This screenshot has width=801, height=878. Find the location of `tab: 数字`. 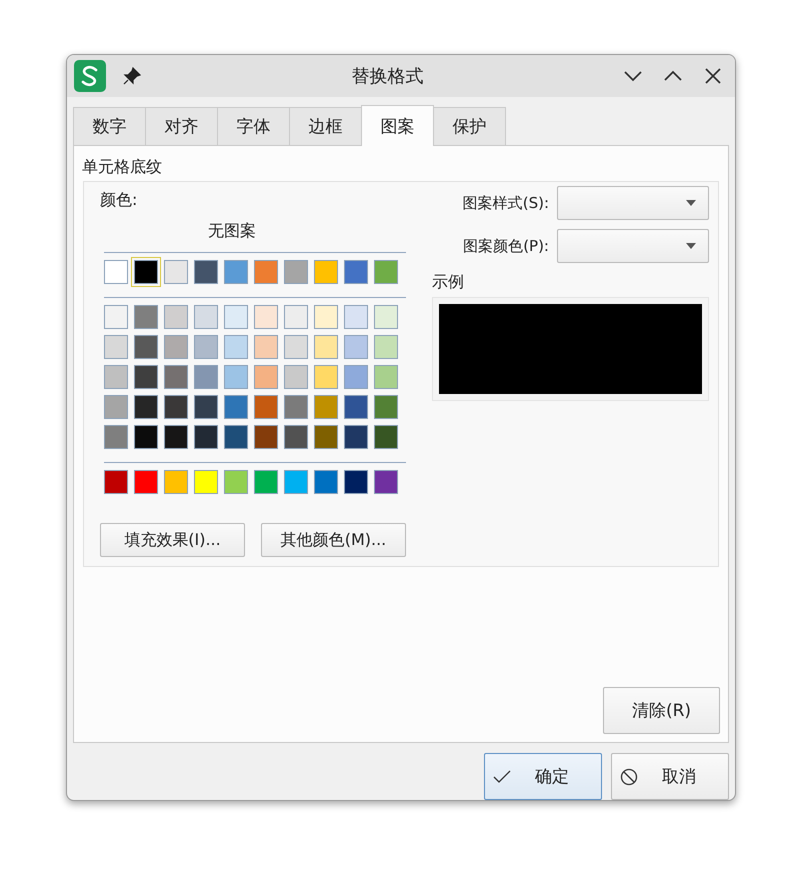

tab: 数字 is located at coordinates (109, 126).